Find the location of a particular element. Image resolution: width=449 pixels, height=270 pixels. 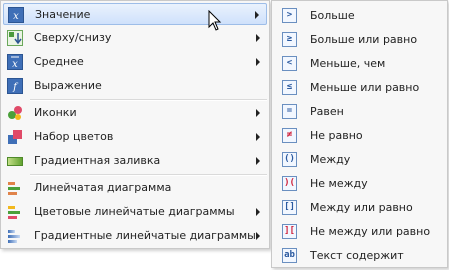

x-average-icon: x is located at coordinates (15, 62).